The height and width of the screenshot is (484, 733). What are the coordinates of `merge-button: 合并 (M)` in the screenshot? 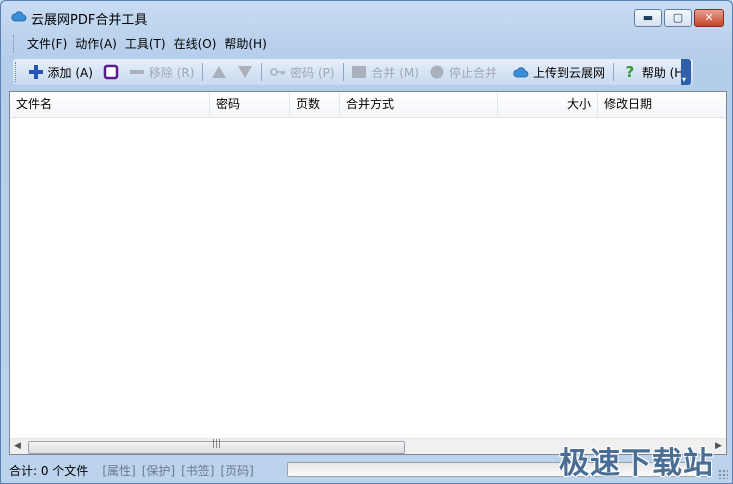 It's located at (385, 72).